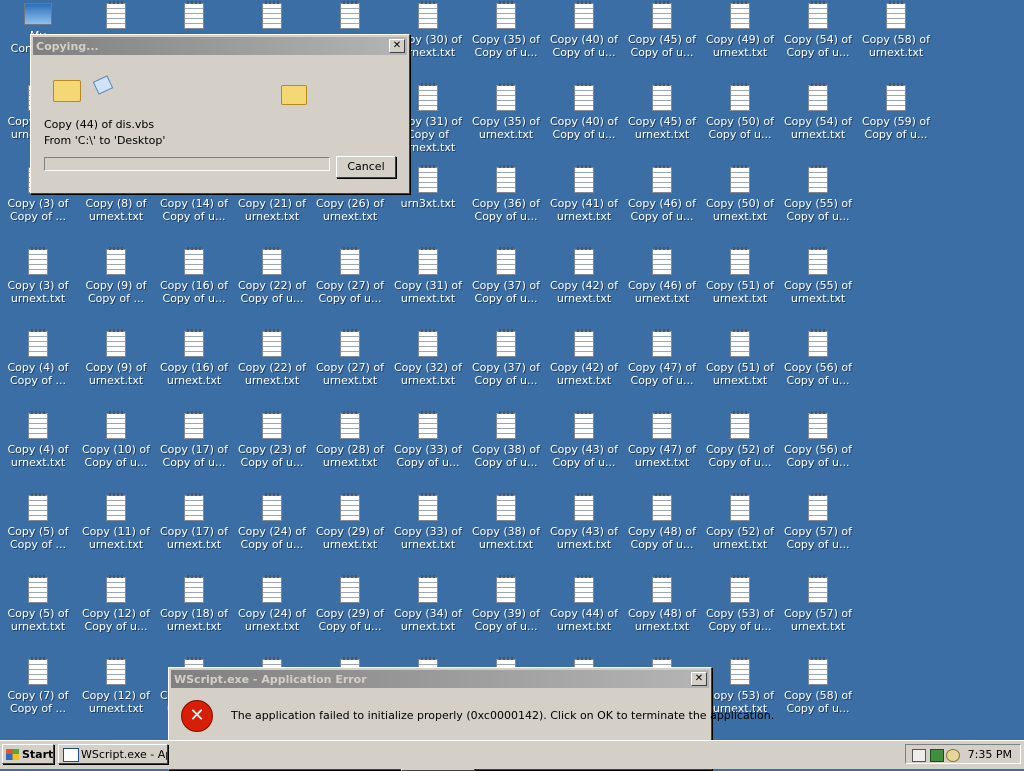 The image size is (1024, 771). I want to click on desktop-icon-text-file: Copy (52) of urnext.txt, so click(740, 522).